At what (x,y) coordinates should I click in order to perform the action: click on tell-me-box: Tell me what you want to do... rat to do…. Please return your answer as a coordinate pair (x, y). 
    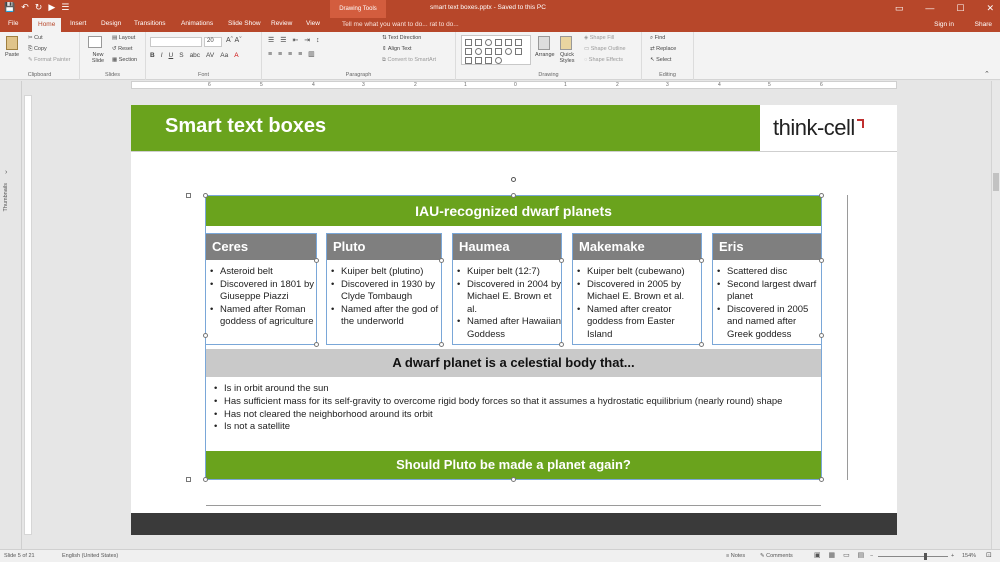
    Looking at the image, I should click on (400, 24).